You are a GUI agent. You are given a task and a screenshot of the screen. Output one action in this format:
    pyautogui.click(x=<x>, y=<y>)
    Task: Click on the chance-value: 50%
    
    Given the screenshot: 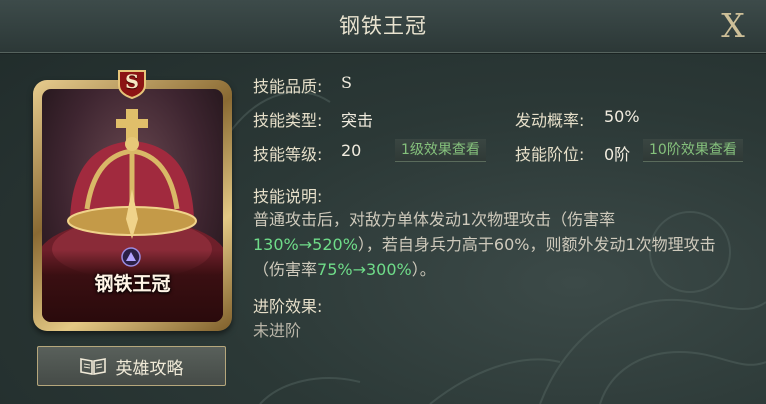 What is the action you would take?
    pyautogui.click(x=622, y=116)
    